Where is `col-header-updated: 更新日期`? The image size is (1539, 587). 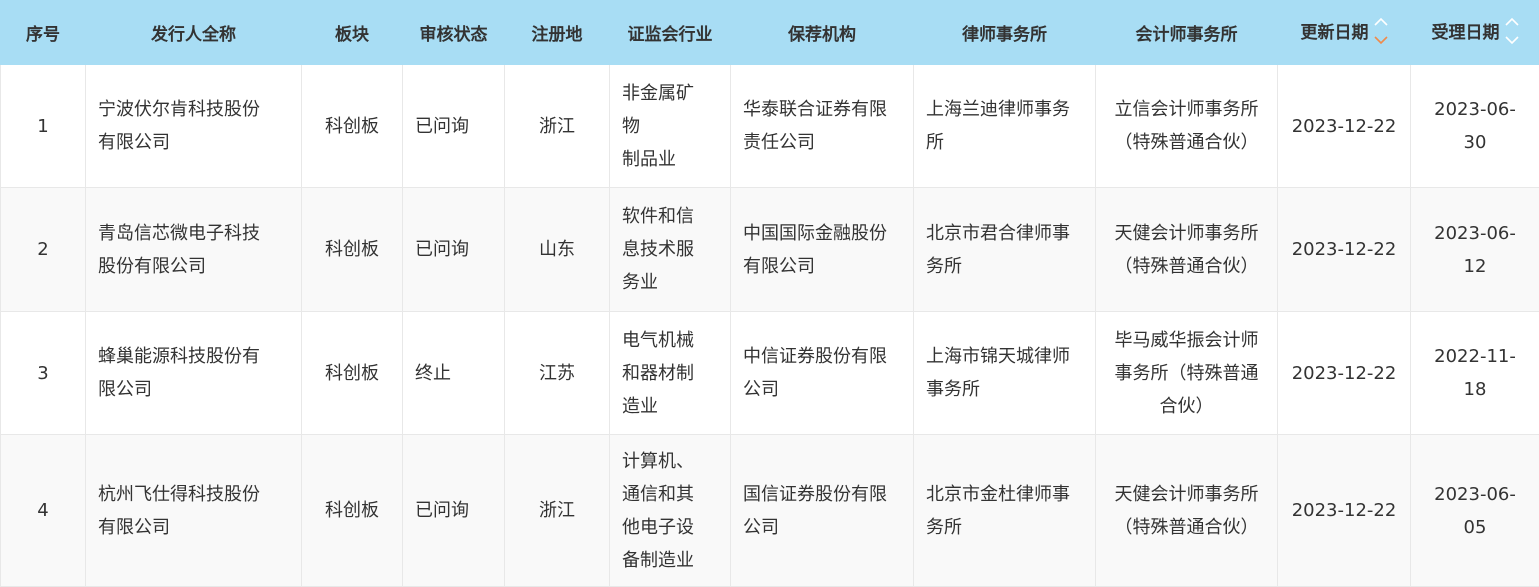
col-header-updated: 更新日期 is located at coordinates (1344, 33).